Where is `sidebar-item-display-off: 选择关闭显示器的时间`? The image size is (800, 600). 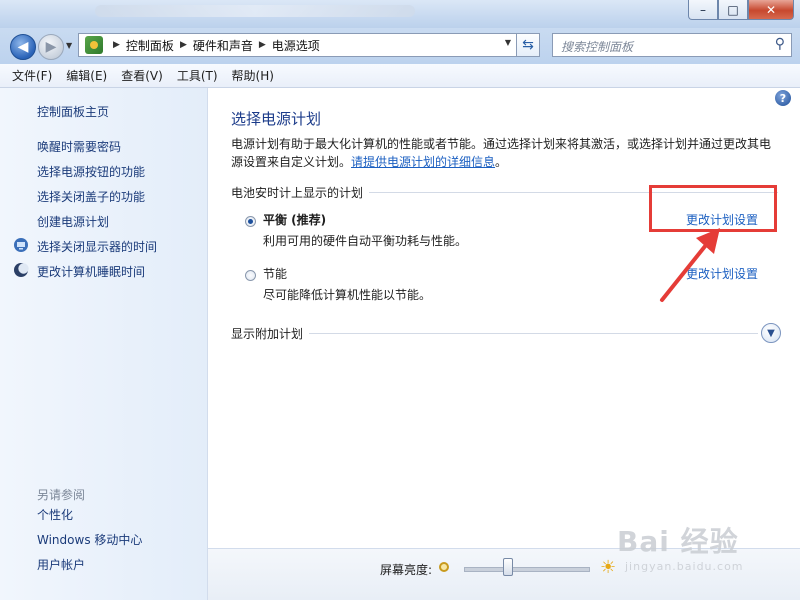
sidebar-item-display-off: 选择关闭显示器的时间 is located at coordinates (97, 246).